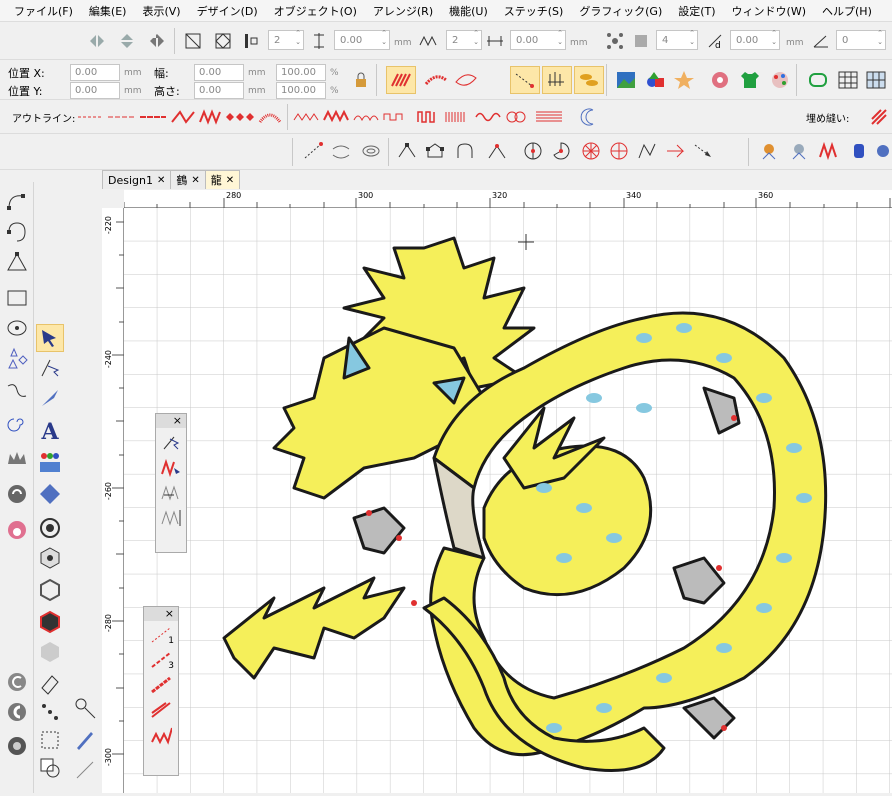 The width and height of the screenshot is (892, 796). I want to click on needle-tool-icon, so click(85, 708).